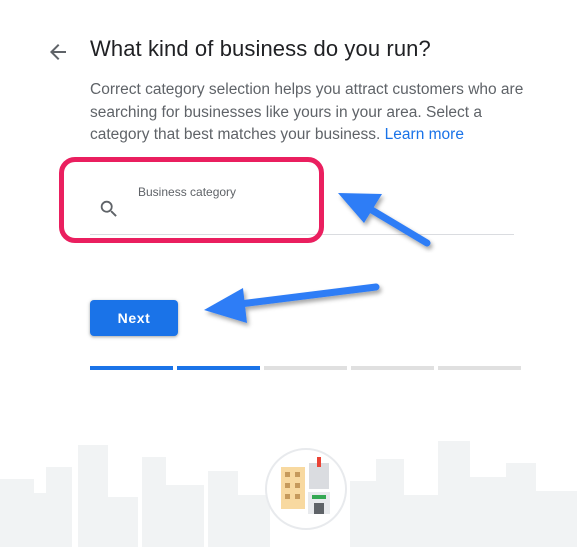  I want to click on annotation-arrow-to-next, so click(292, 303).